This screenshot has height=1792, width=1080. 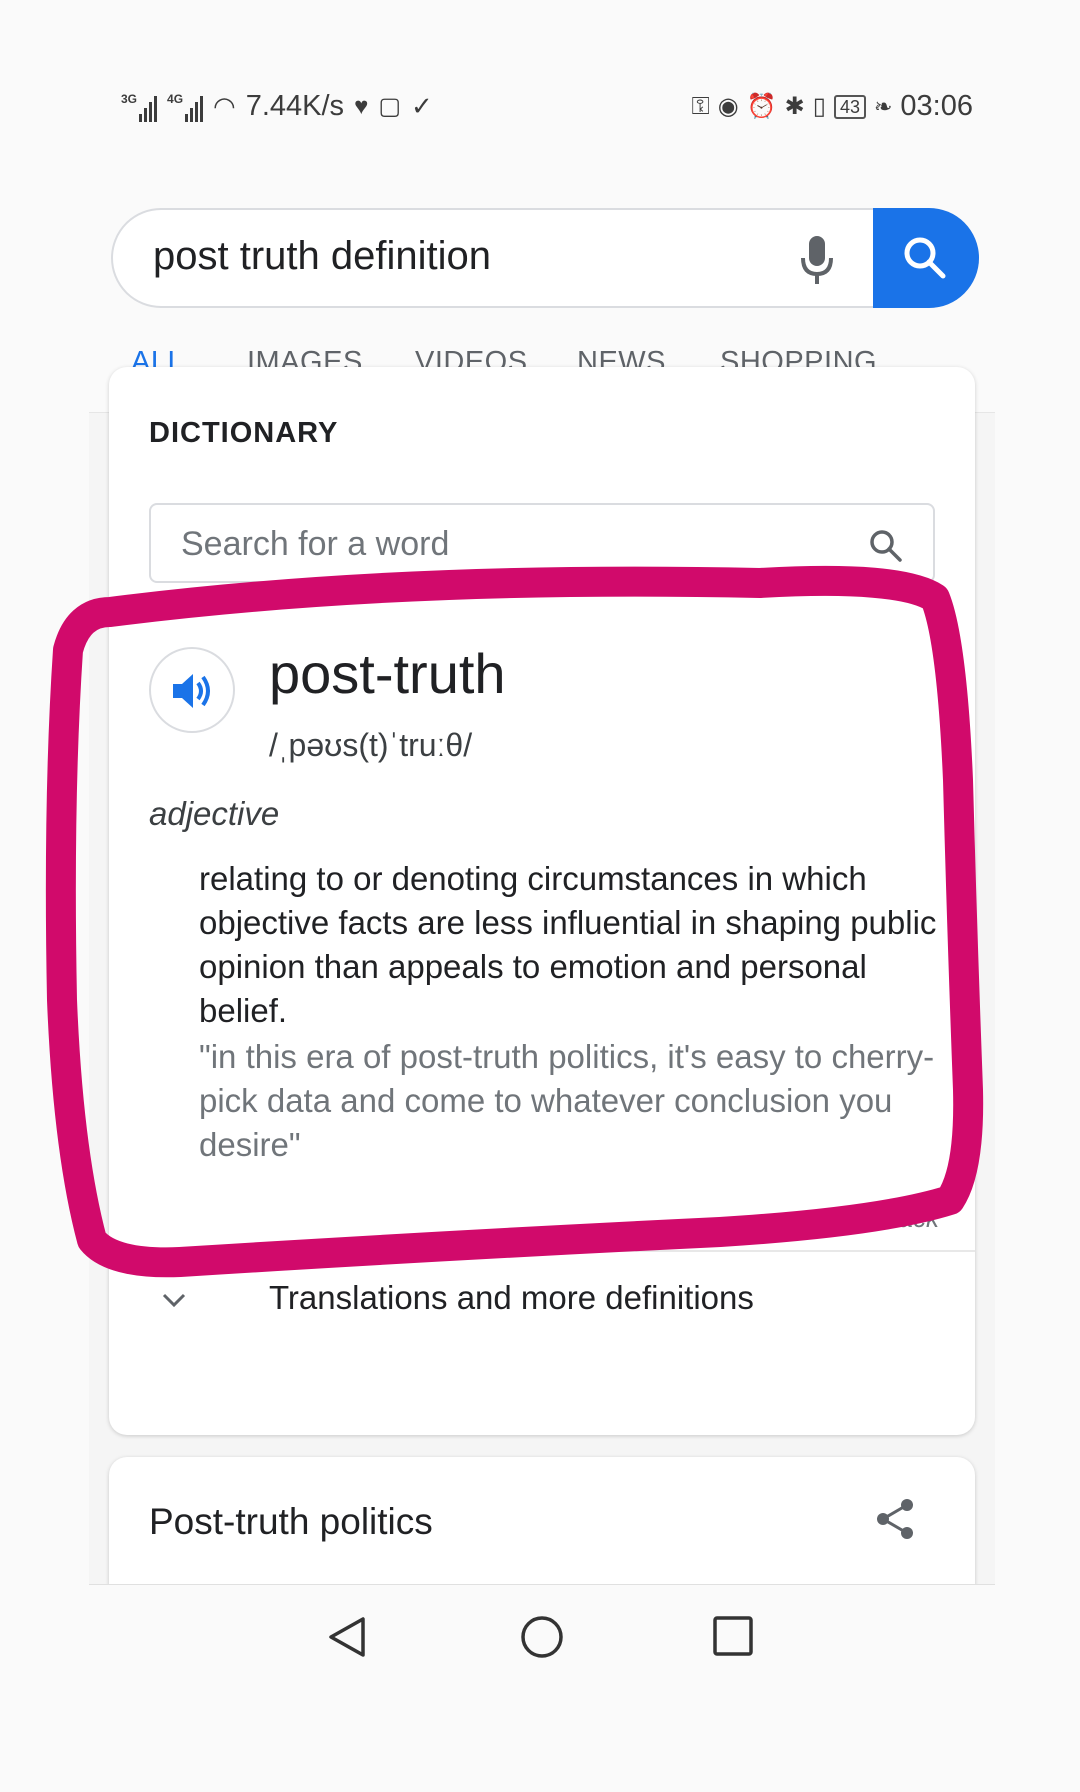 What do you see at coordinates (511, 1298) in the screenshot?
I see `more-definitions-link: Translations and more definitions` at bounding box center [511, 1298].